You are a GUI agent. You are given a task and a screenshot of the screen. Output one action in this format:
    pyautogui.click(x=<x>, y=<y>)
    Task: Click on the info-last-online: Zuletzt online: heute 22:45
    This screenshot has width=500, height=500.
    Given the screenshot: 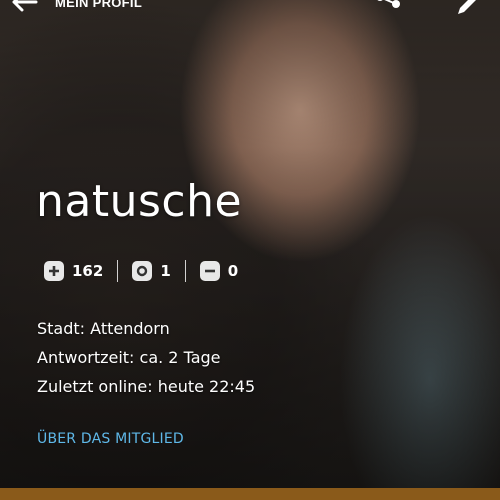 What is the action you would take?
    pyautogui.click(x=146, y=386)
    